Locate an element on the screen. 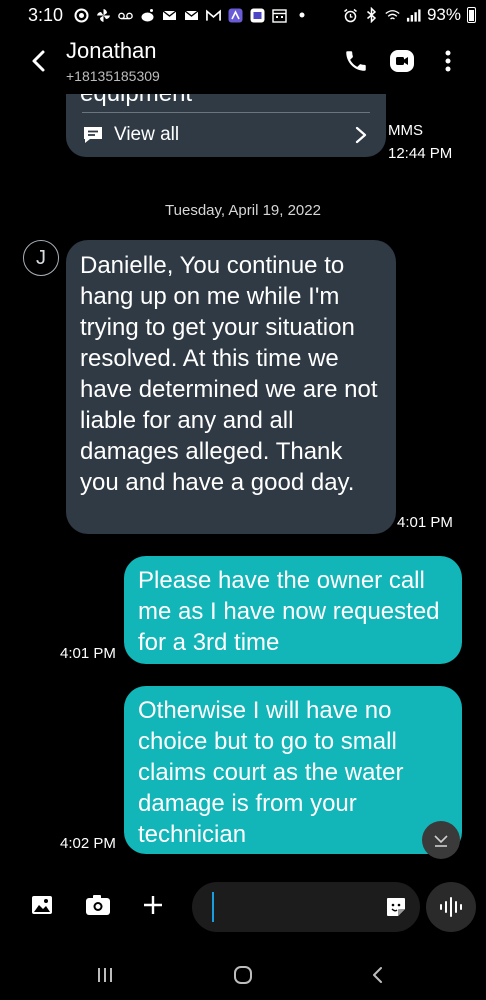  camera-icon is located at coordinates (98, 905).